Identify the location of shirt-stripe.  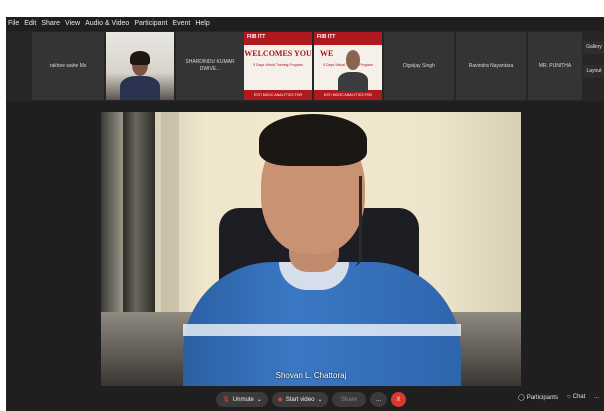
(322, 330).